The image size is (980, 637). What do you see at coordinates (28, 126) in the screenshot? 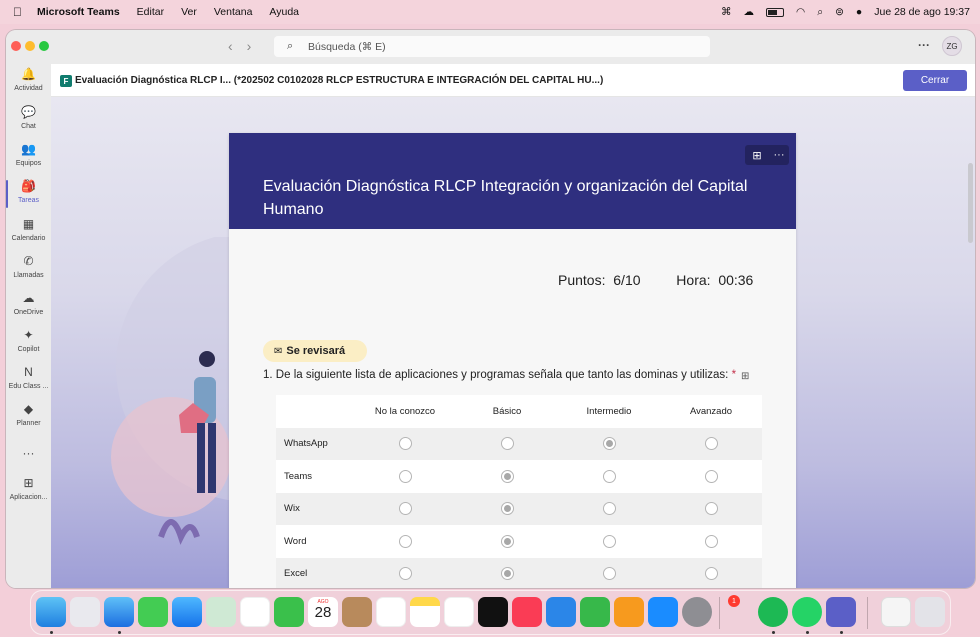
I see `rail-label: Chat` at bounding box center [28, 126].